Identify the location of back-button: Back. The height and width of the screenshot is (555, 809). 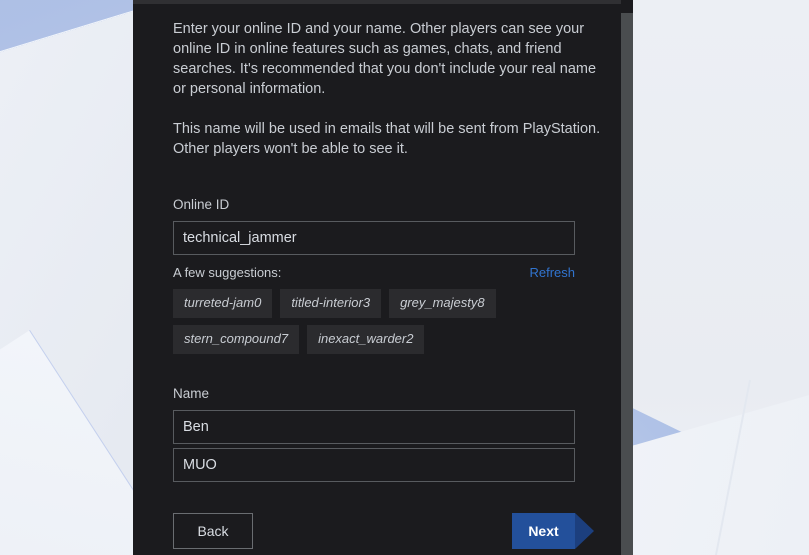
(213, 531).